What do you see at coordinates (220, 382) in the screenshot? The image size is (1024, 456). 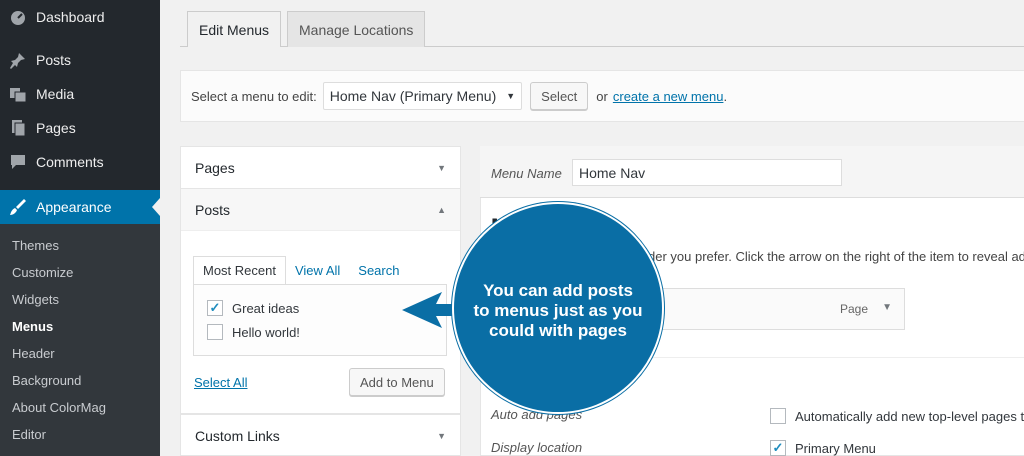 I see `select-all-link: Select All` at bounding box center [220, 382].